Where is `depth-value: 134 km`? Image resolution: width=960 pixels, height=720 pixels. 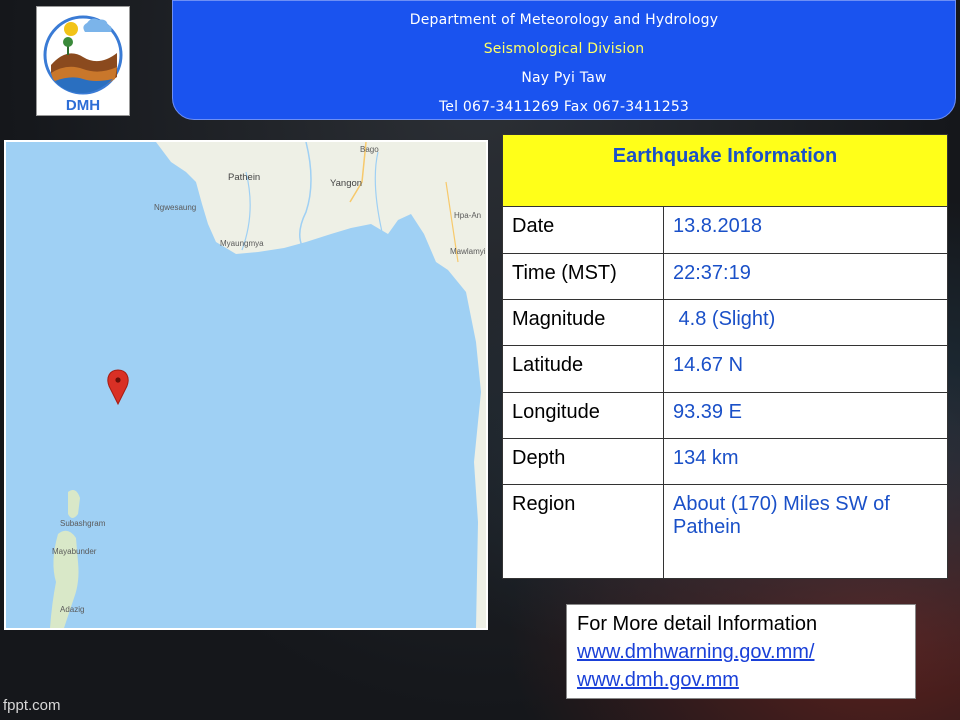 depth-value: 134 km is located at coordinates (805, 462).